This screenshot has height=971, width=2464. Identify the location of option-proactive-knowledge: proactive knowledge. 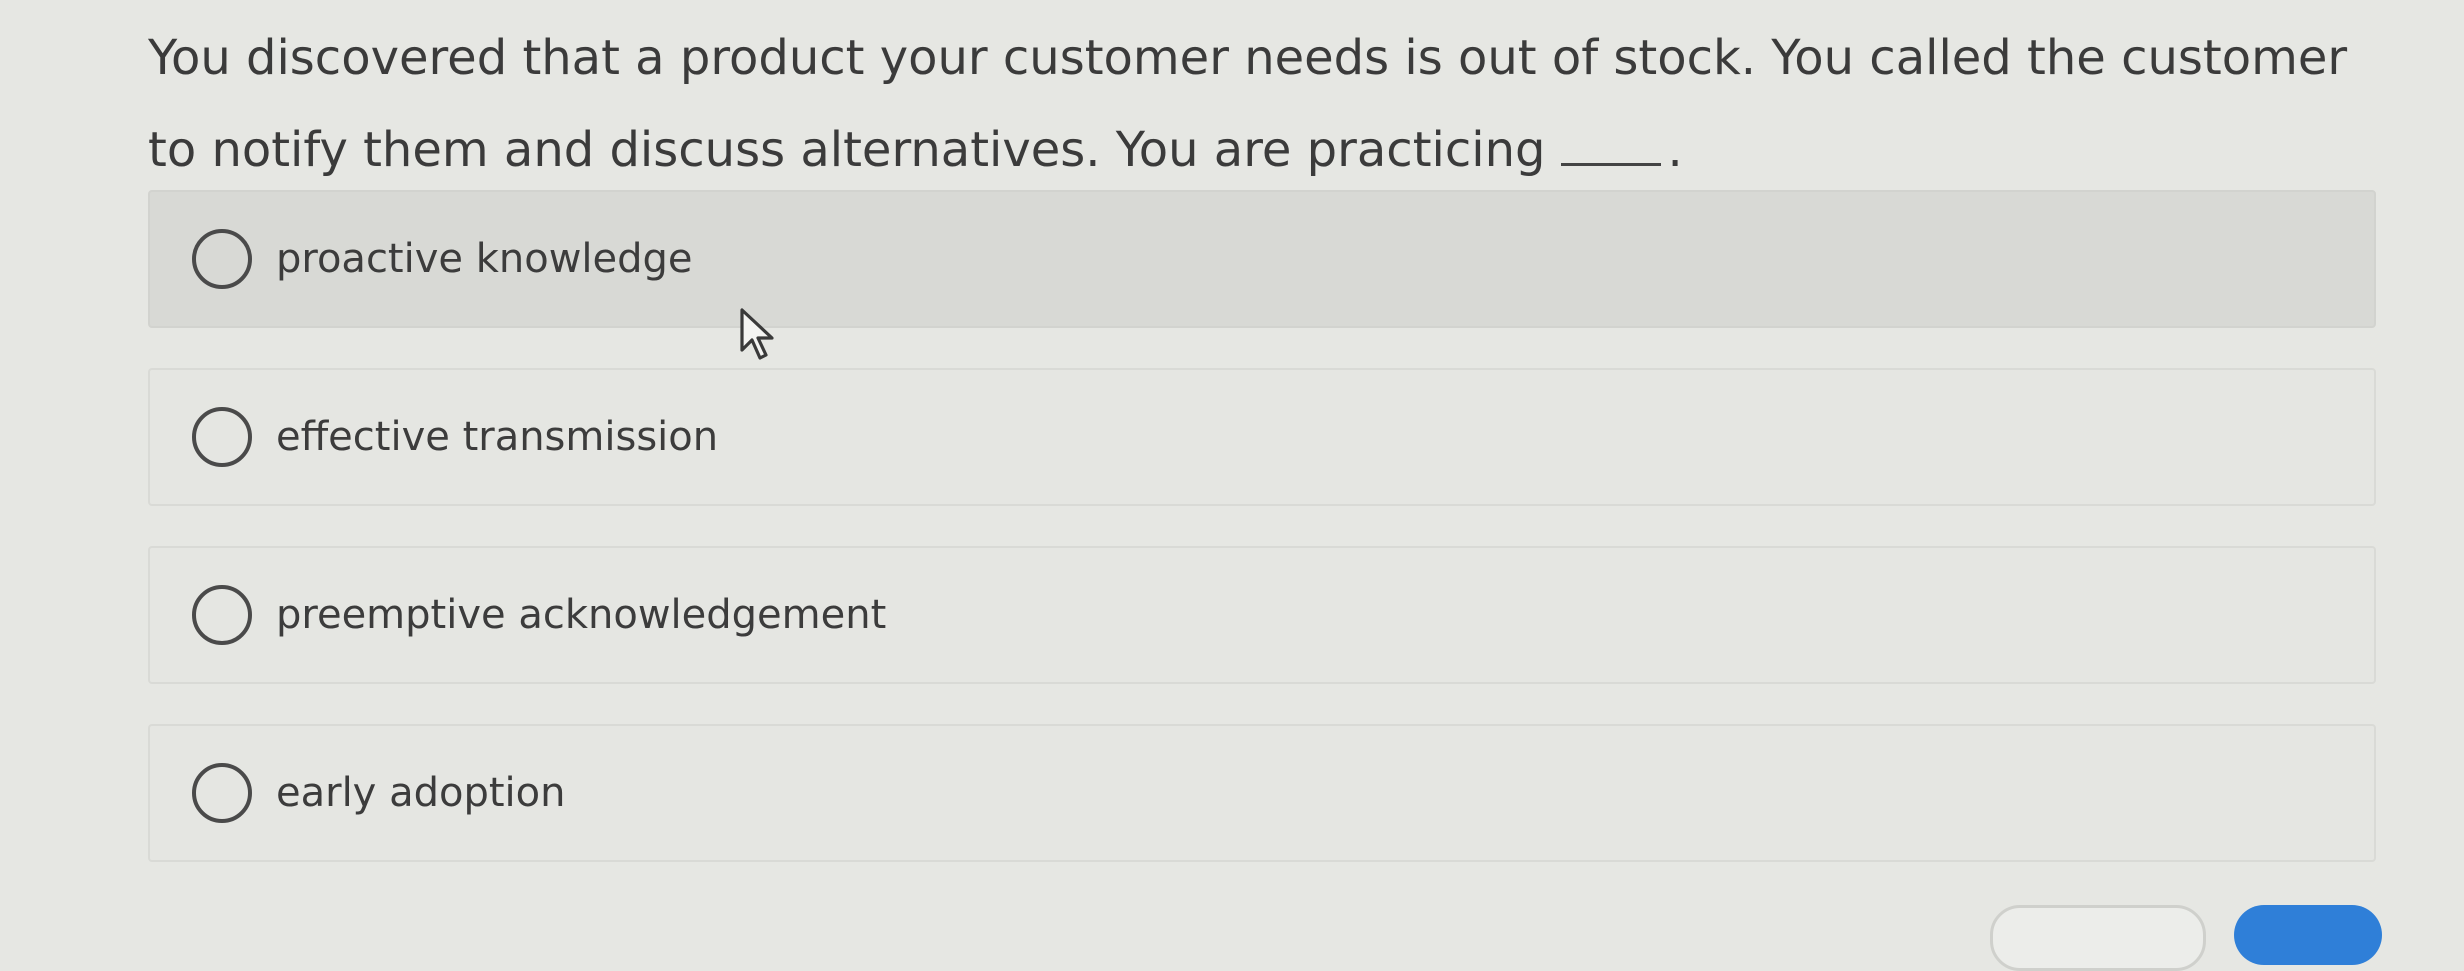
(1262, 259).